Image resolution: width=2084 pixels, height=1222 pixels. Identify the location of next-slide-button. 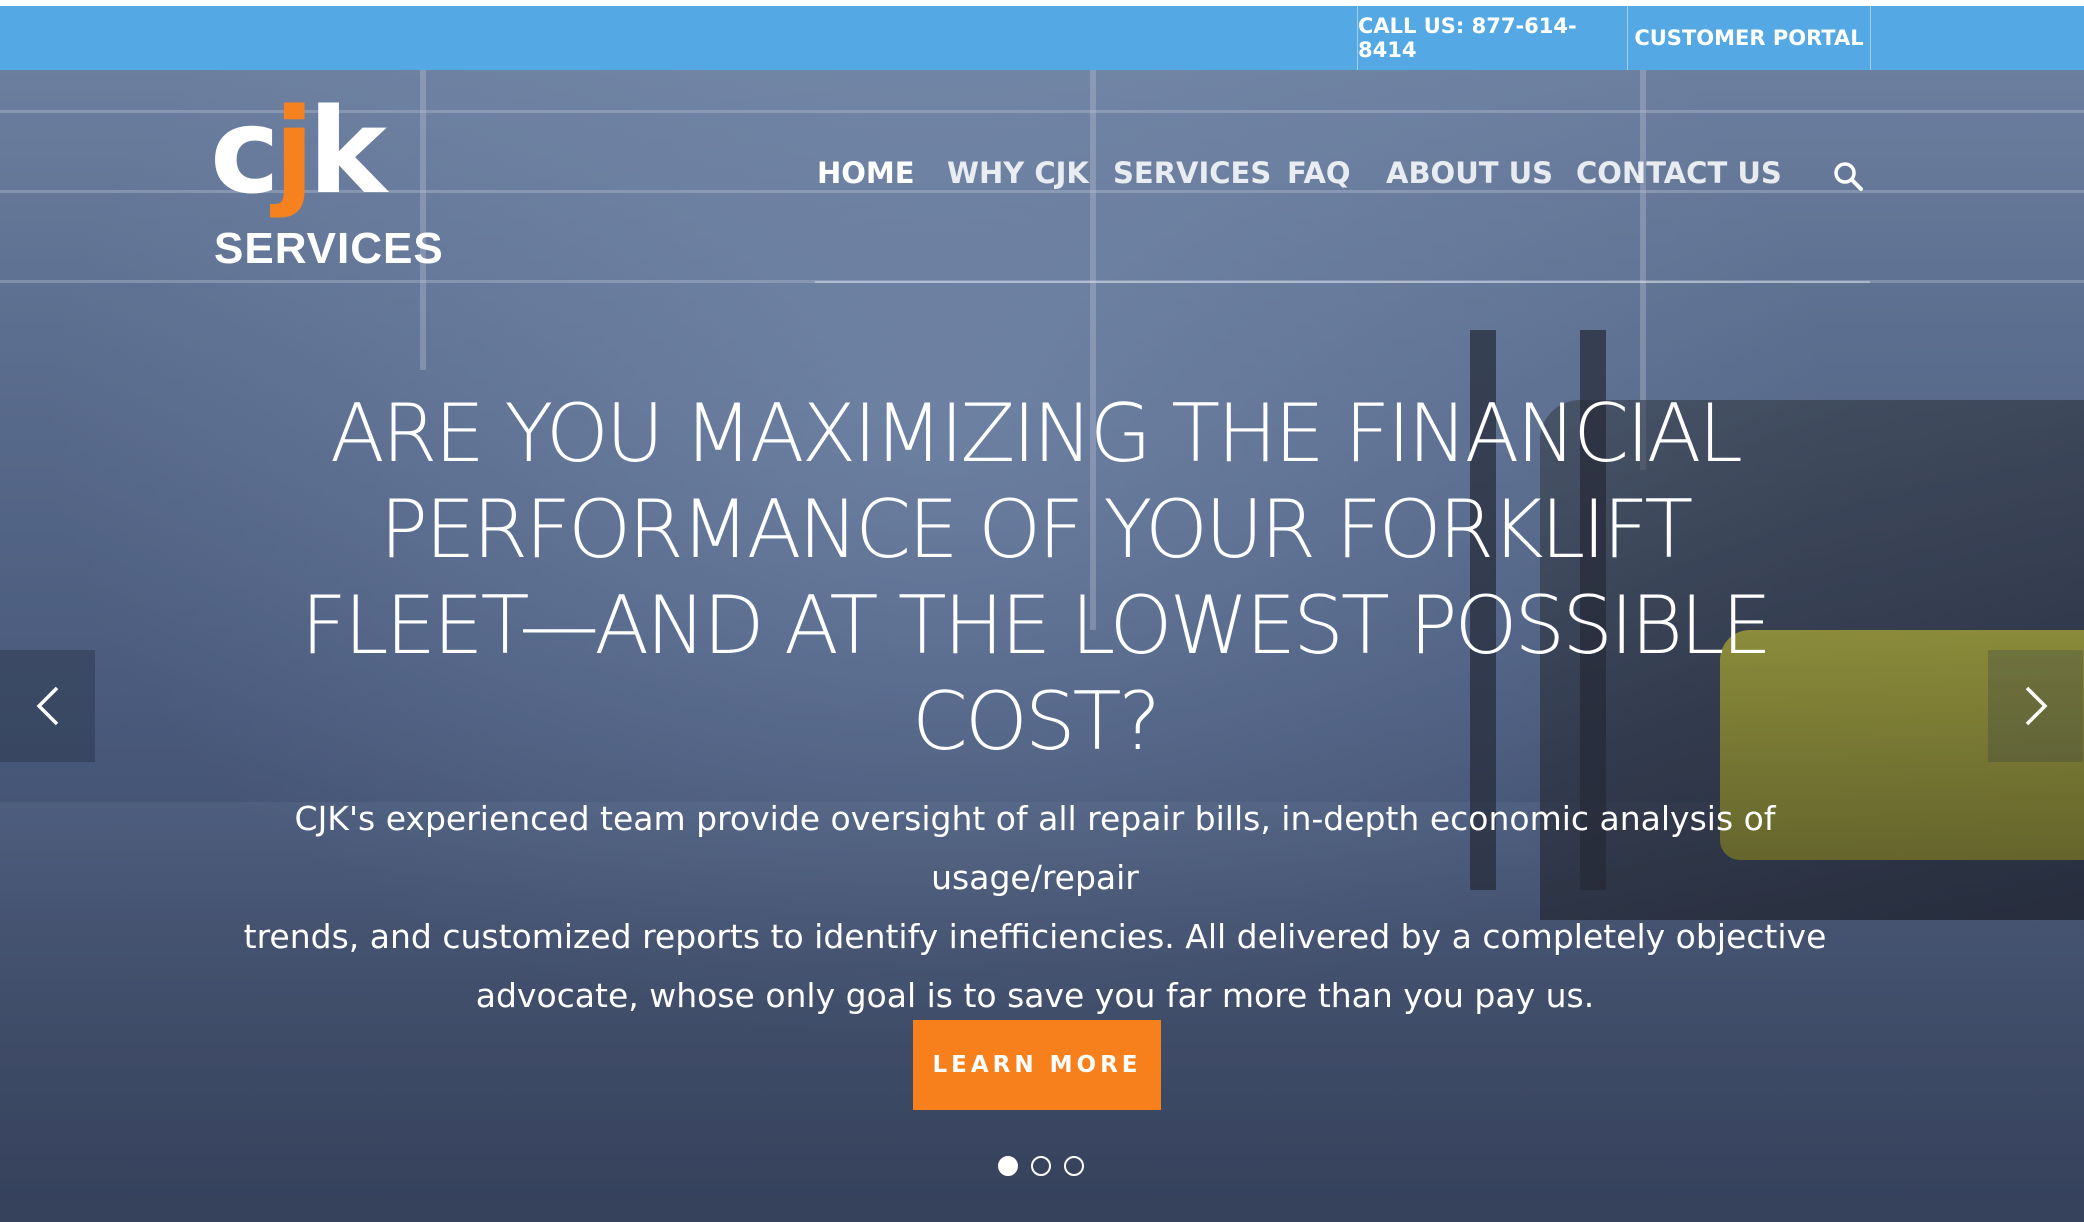
(2035, 706).